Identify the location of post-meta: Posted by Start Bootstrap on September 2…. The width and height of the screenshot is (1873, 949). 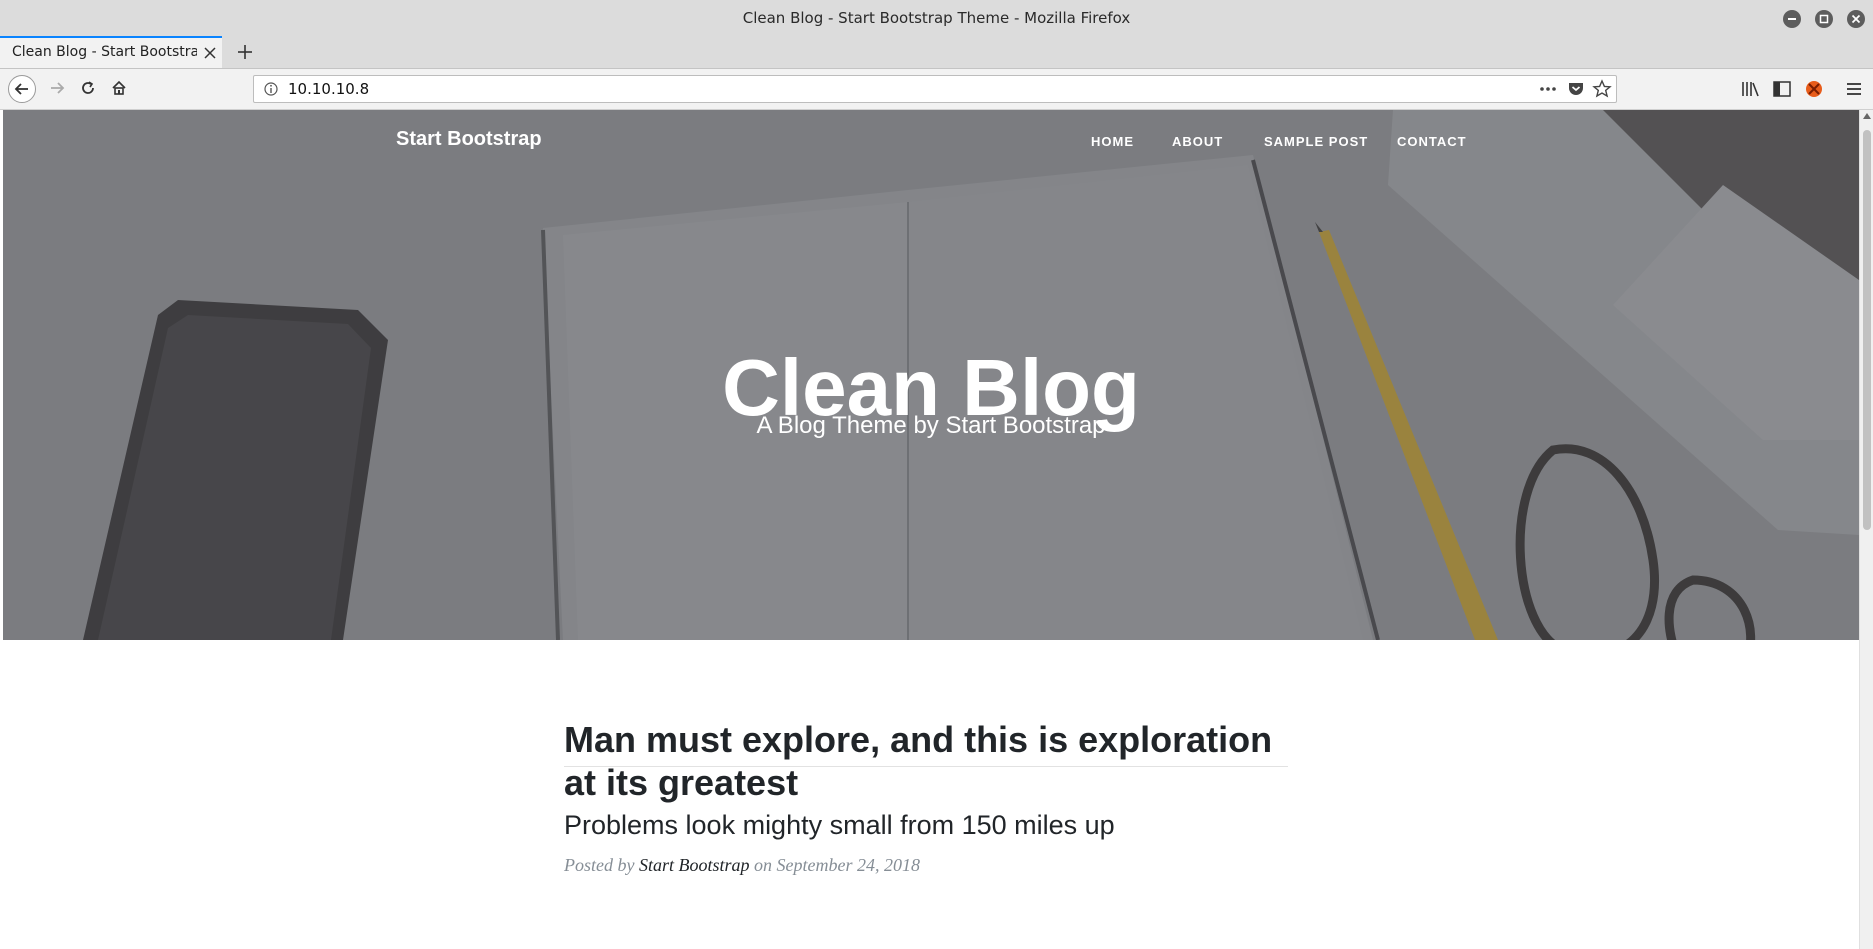
(926, 865).